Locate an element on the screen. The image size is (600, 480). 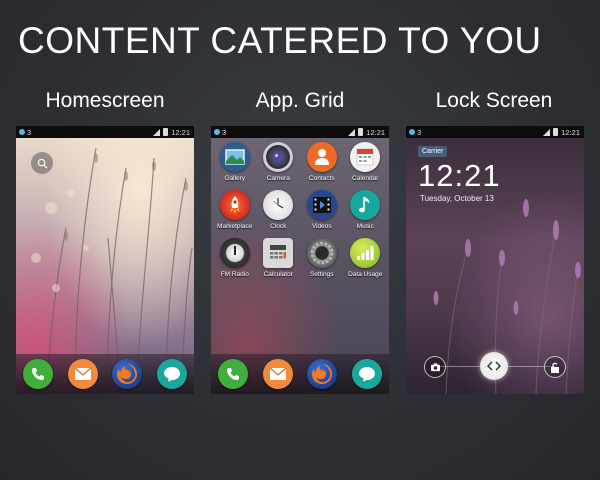
app-settings: Settings is located at coordinates (322, 258).